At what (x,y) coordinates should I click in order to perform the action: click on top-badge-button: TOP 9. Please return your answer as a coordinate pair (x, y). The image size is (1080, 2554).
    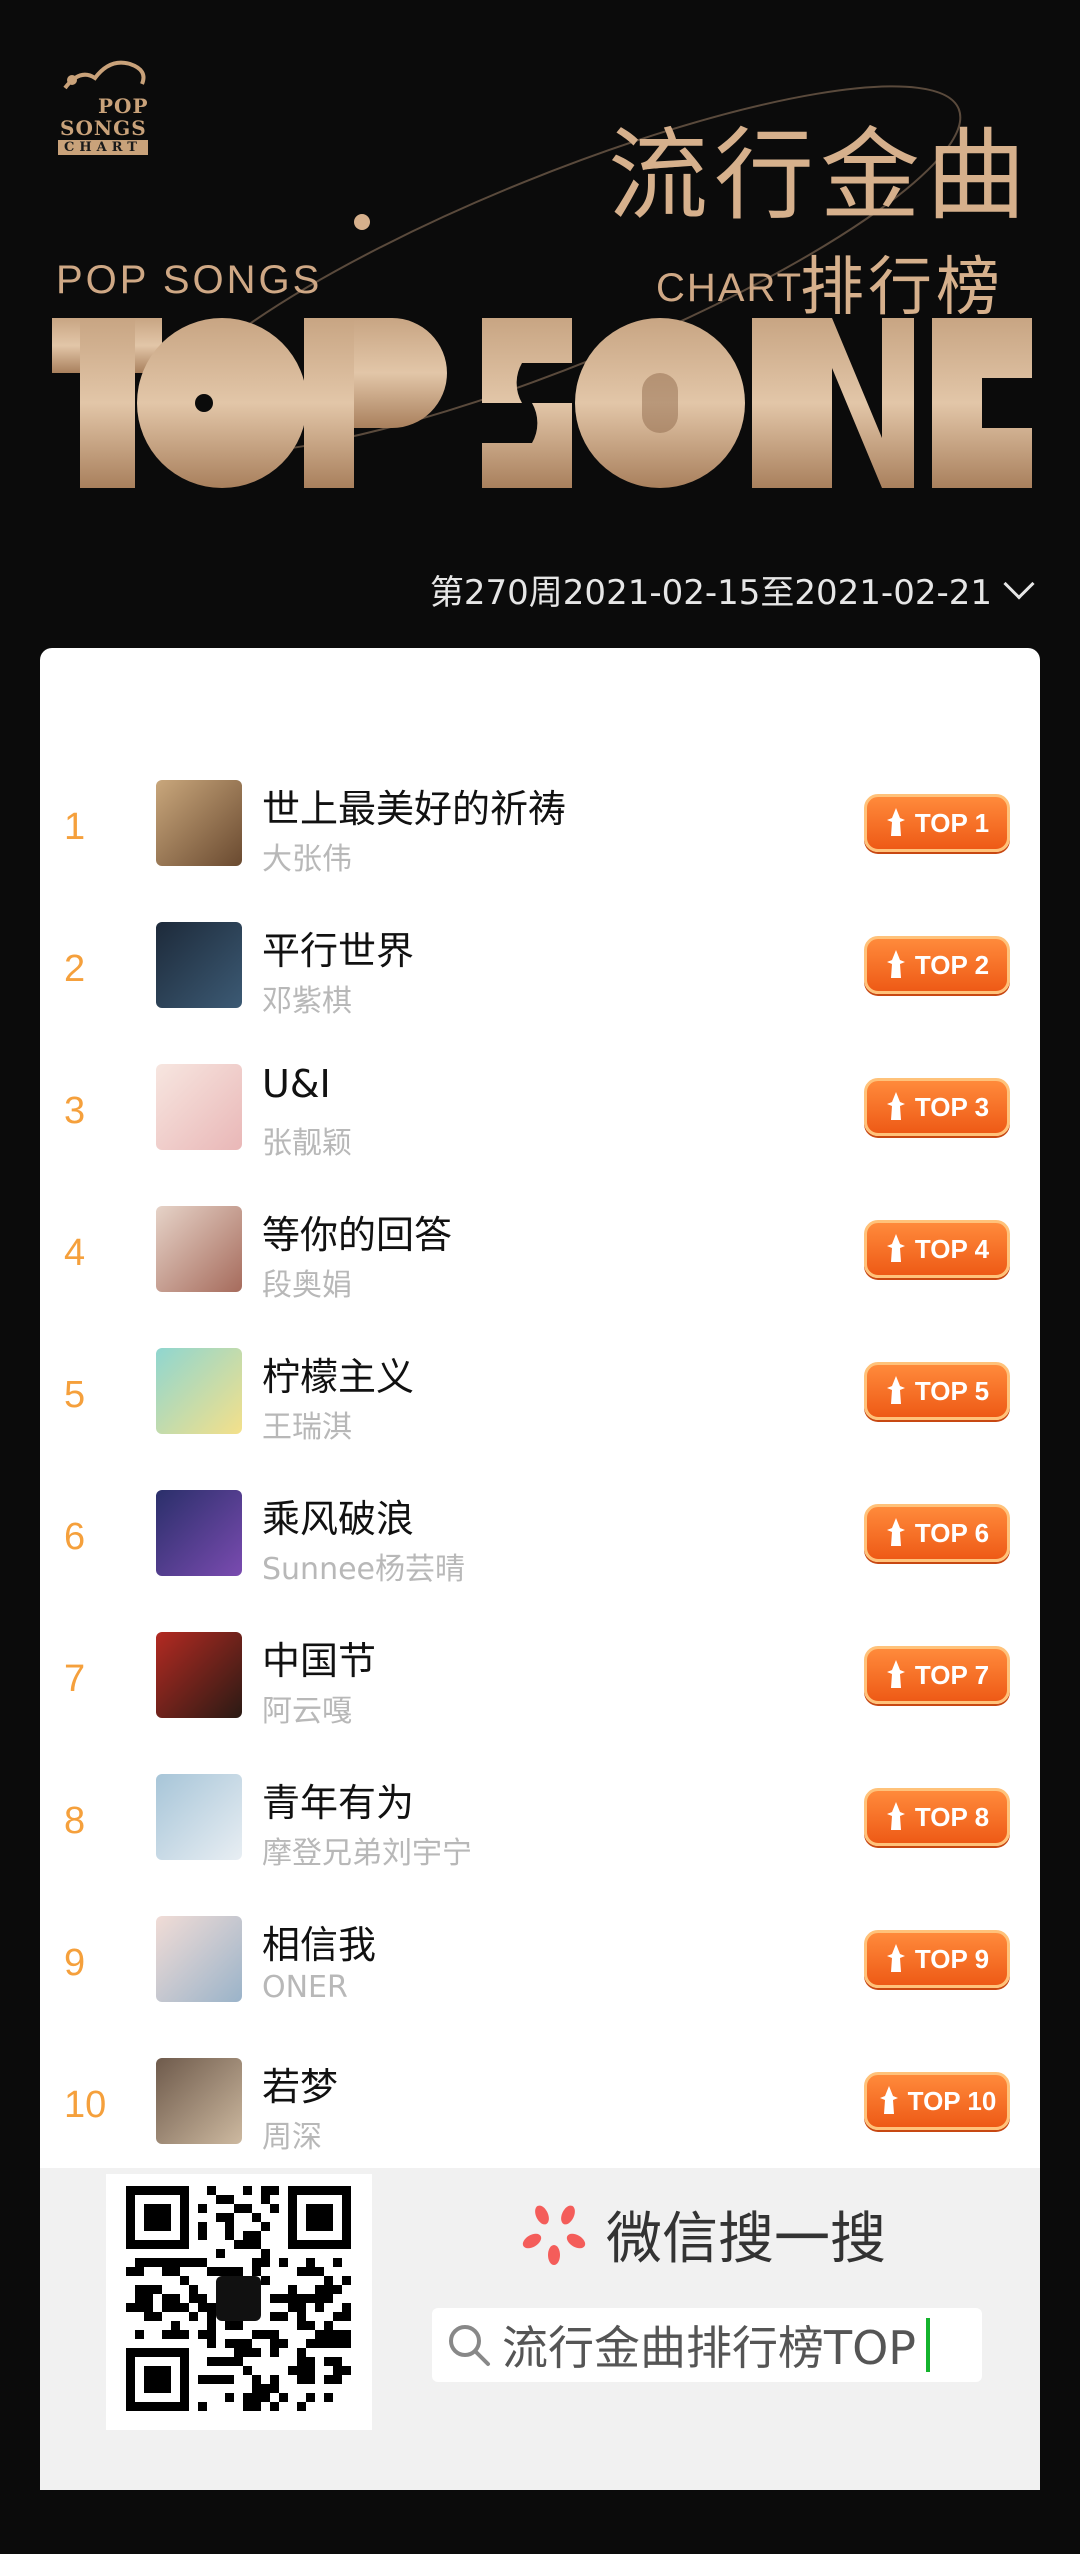
    Looking at the image, I should click on (937, 1959).